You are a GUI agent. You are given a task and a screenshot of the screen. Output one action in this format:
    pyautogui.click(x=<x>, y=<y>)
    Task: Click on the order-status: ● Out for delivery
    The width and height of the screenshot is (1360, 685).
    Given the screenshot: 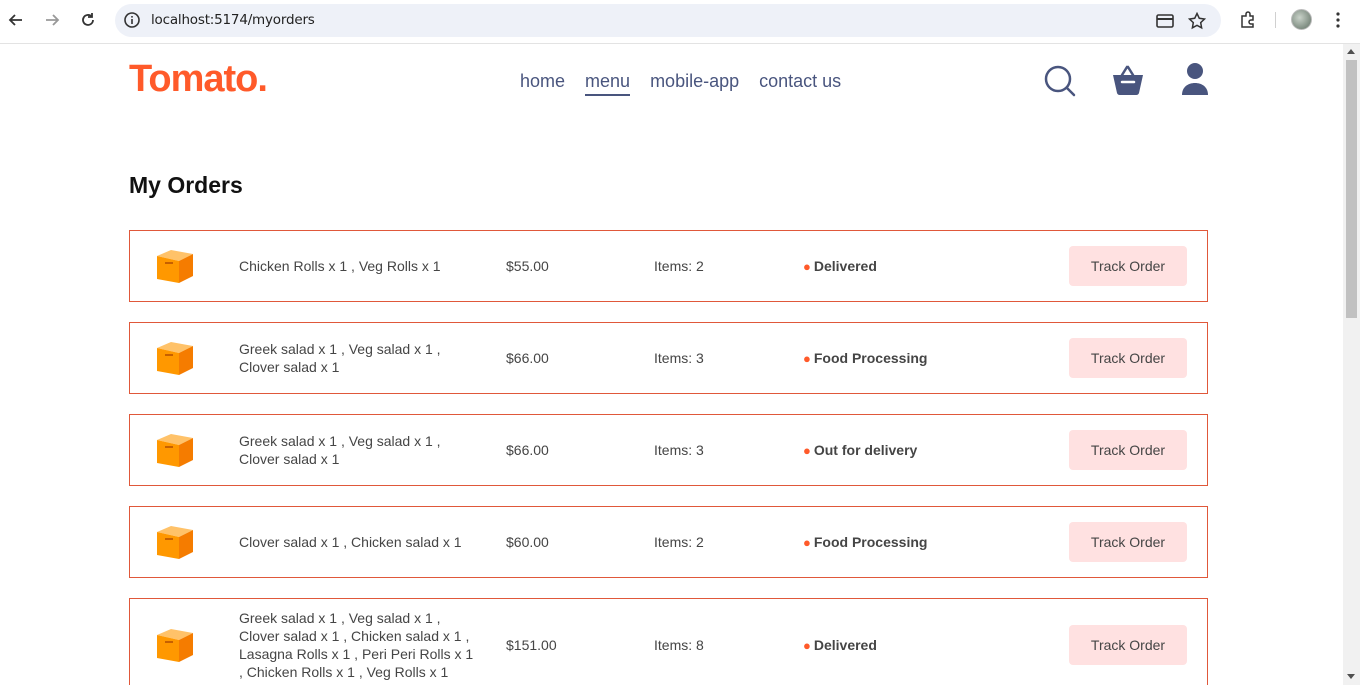 What is the action you would take?
    pyautogui.click(x=860, y=450)
    